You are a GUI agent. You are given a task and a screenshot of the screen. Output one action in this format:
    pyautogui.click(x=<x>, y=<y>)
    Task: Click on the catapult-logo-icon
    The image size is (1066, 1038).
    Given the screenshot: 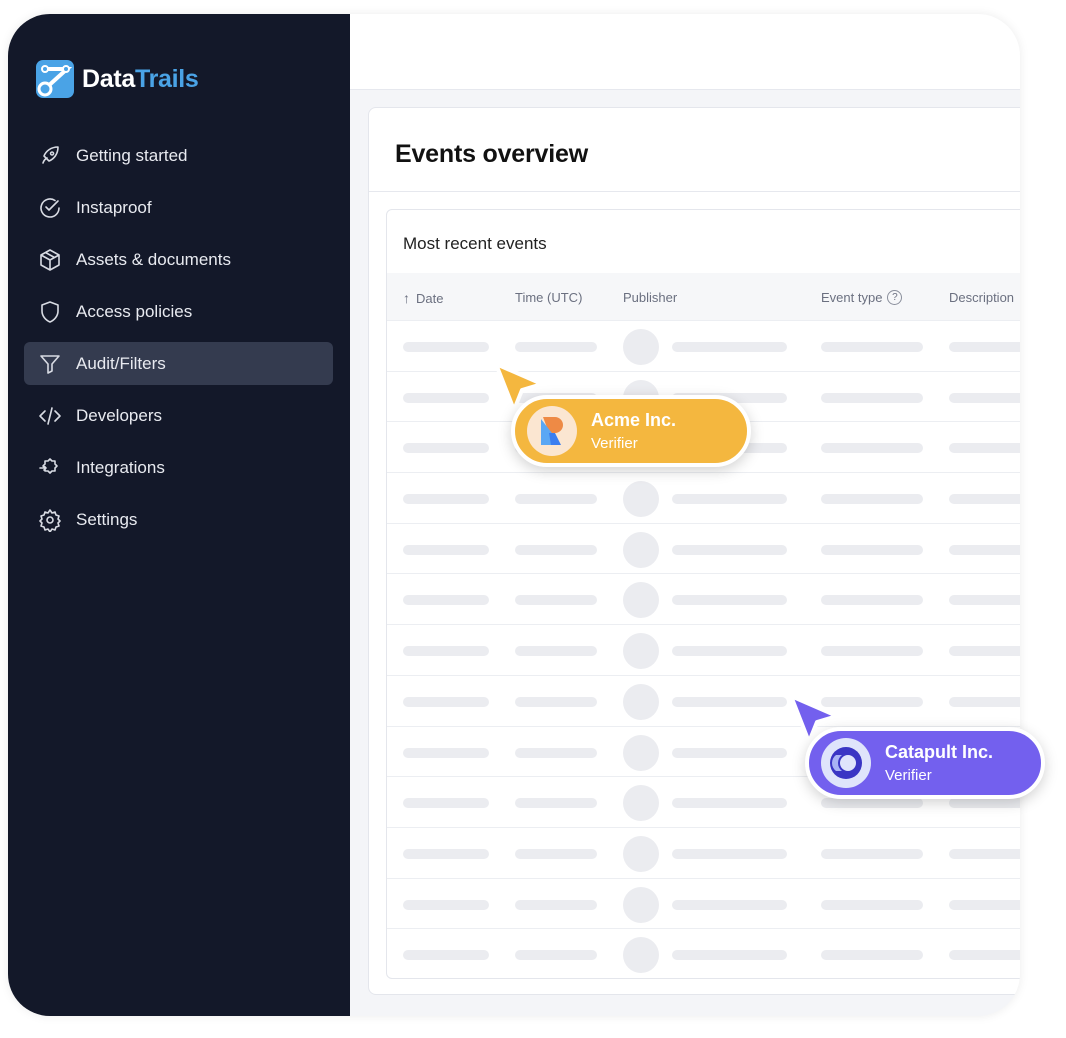 What is the action you would take?
    pyautogui.click(x=846, y=763)
    